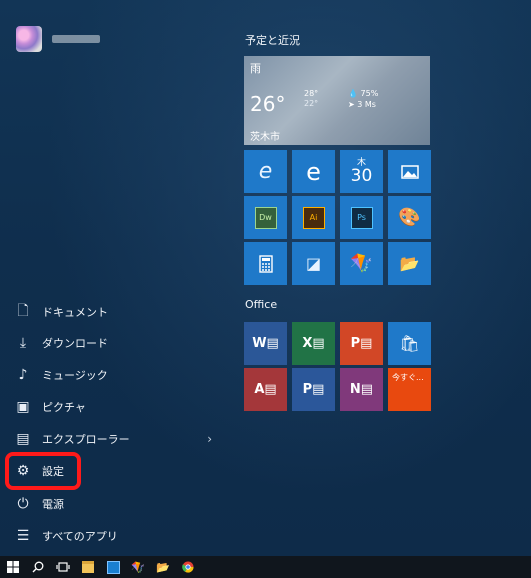 This screenshot has height=578, width=531. I want to click on chevron-right-icon: ›, so click(209, 439).